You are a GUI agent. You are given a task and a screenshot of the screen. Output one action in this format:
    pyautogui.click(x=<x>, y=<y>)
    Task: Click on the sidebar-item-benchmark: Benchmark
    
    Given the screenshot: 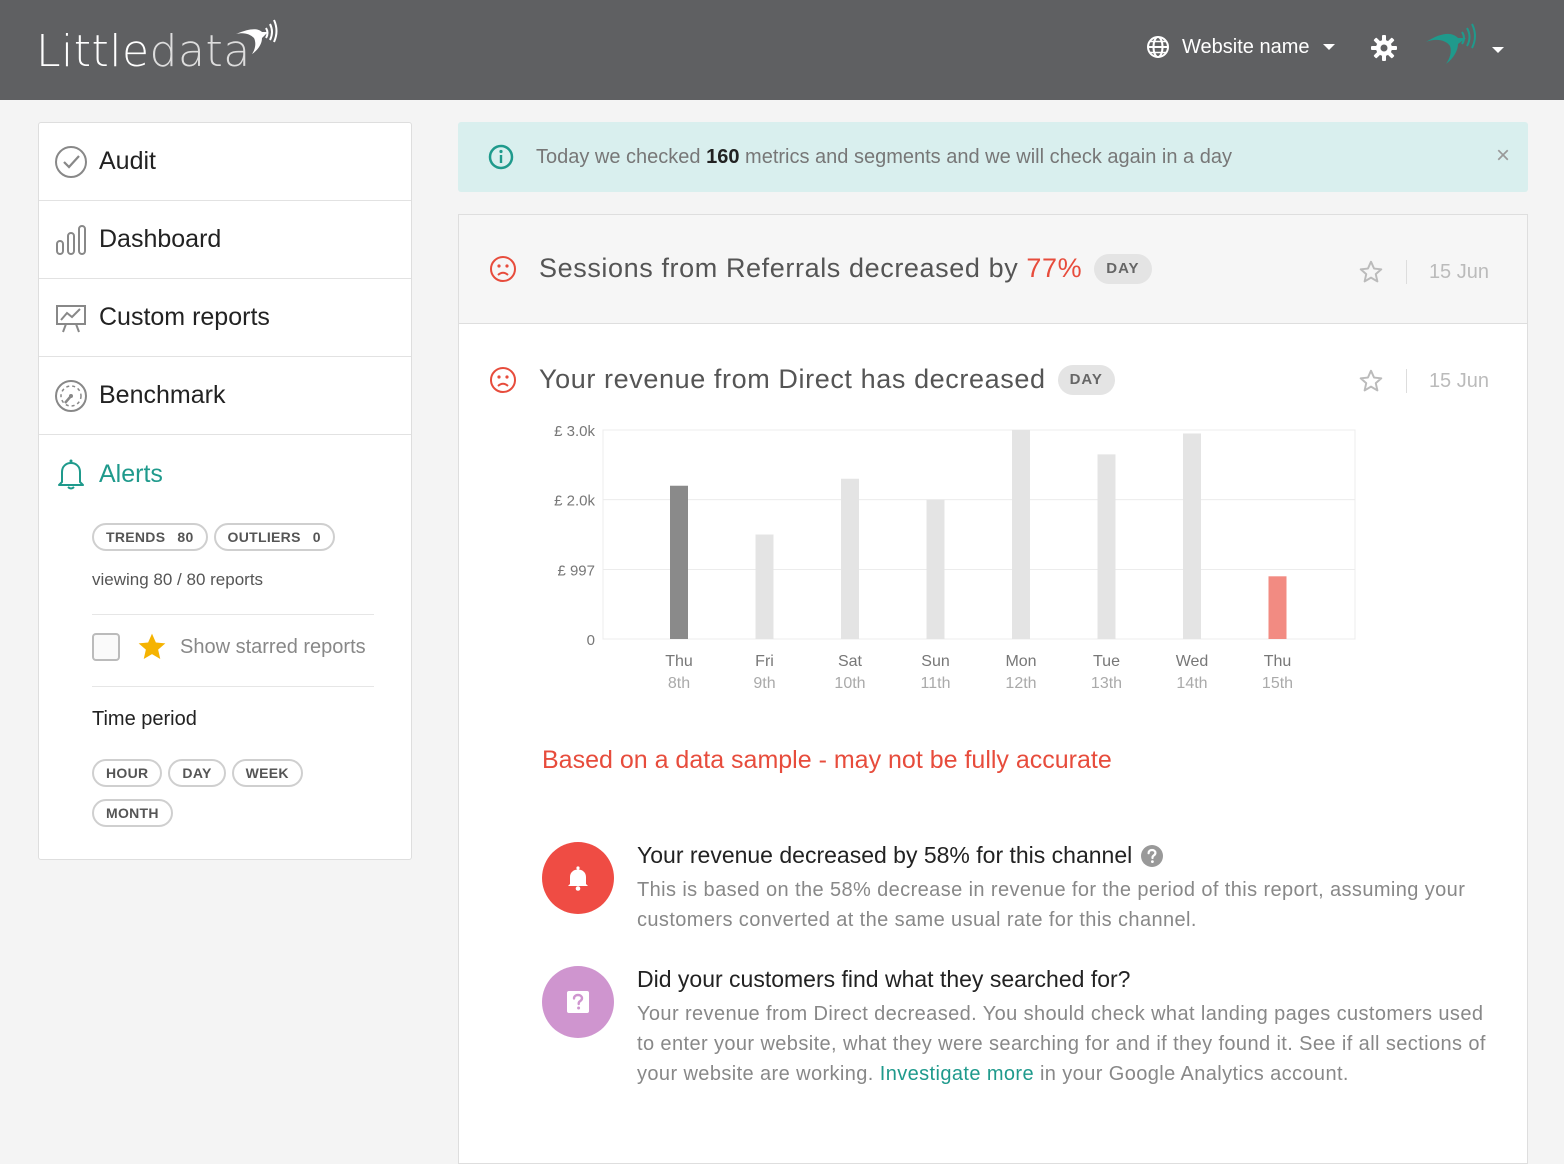 What is the action you would take?
    pyautogui.click(x=225, y=396)
    